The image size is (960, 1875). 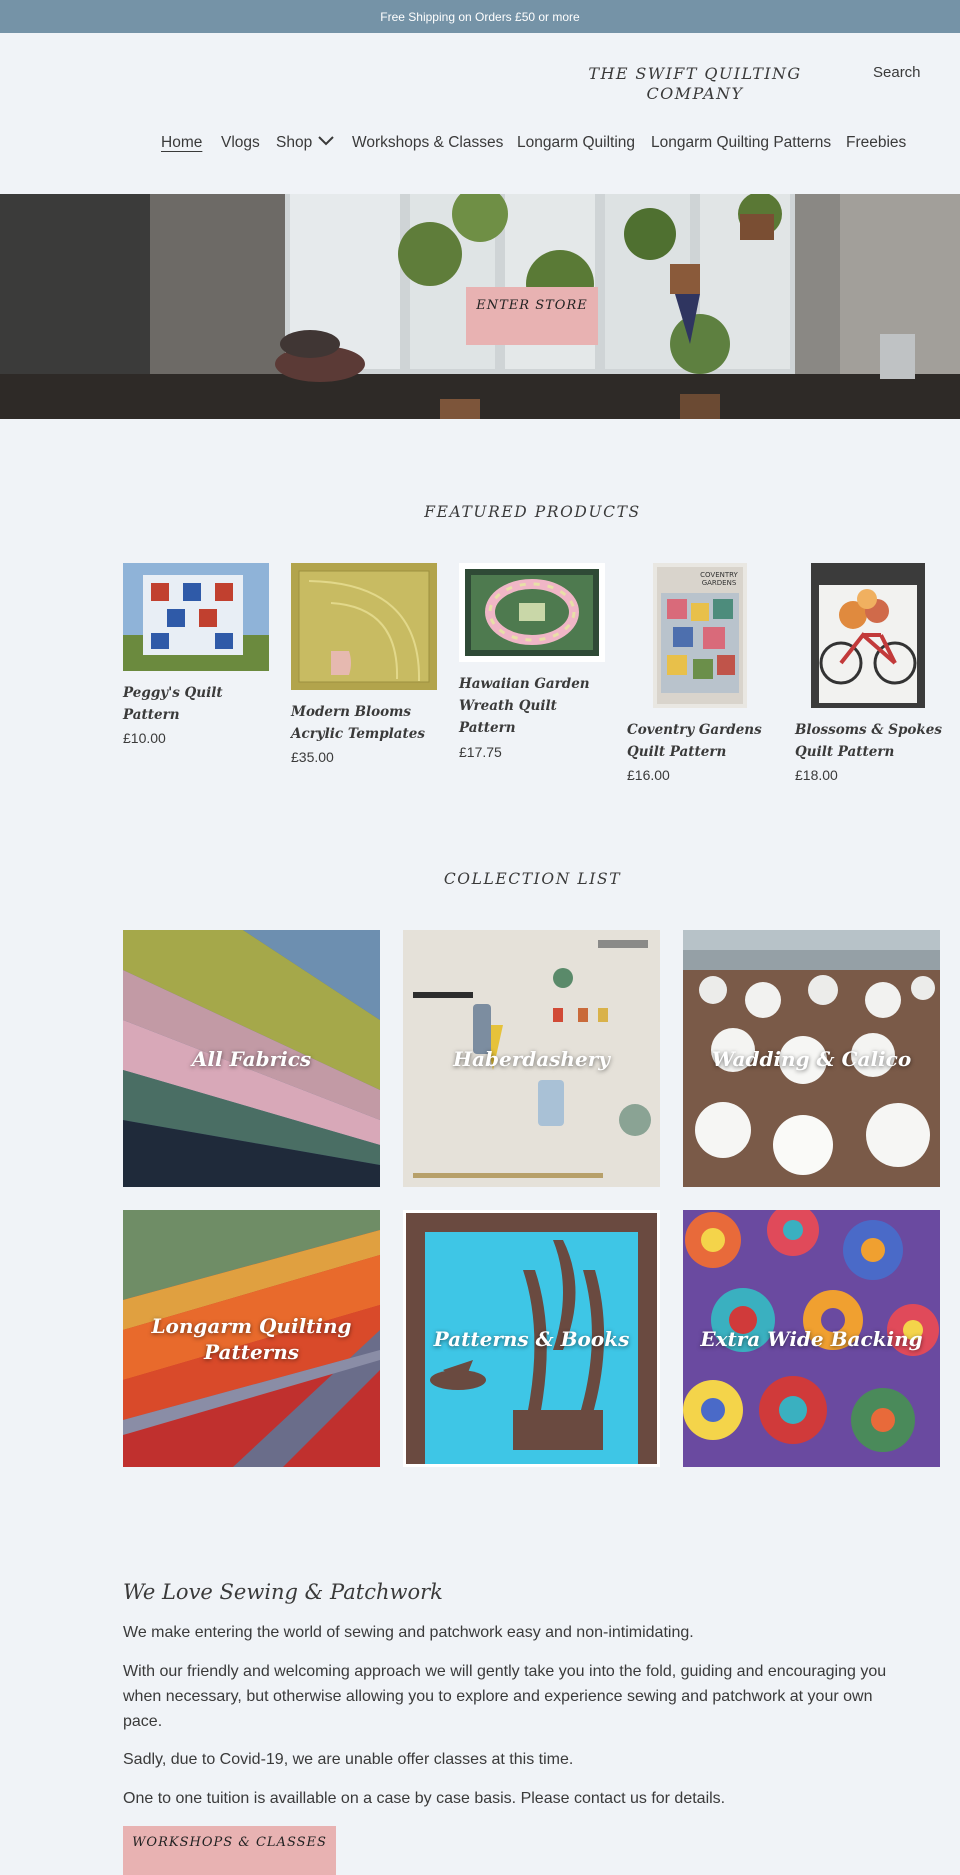 What do you see at coordinates (181, 143) in the screenshot?
I see `nav-item-home: Home` at bounding box center [181, 143].